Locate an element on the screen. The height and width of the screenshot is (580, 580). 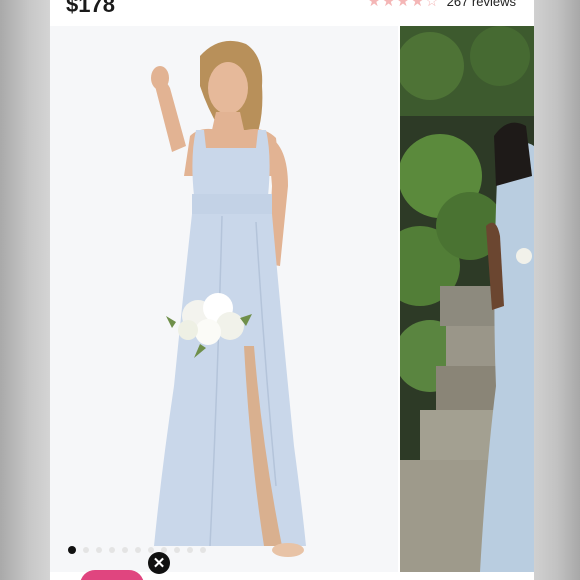
rating-stars: ★ ★ ★ ★ ☆ is located at coordinates (402, 4).